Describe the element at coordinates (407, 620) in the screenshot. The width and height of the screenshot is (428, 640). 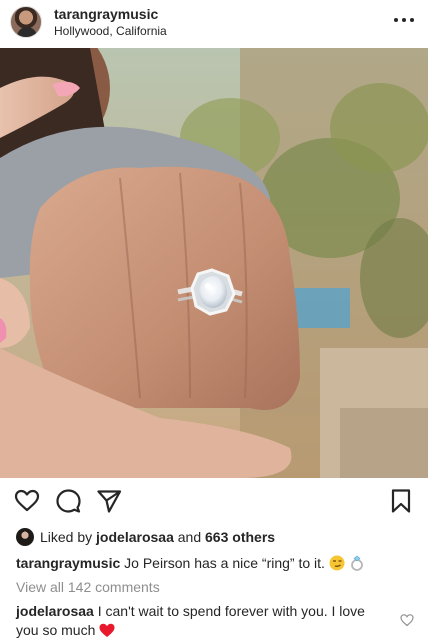
I see `comment-like-heart-icon` at that location.